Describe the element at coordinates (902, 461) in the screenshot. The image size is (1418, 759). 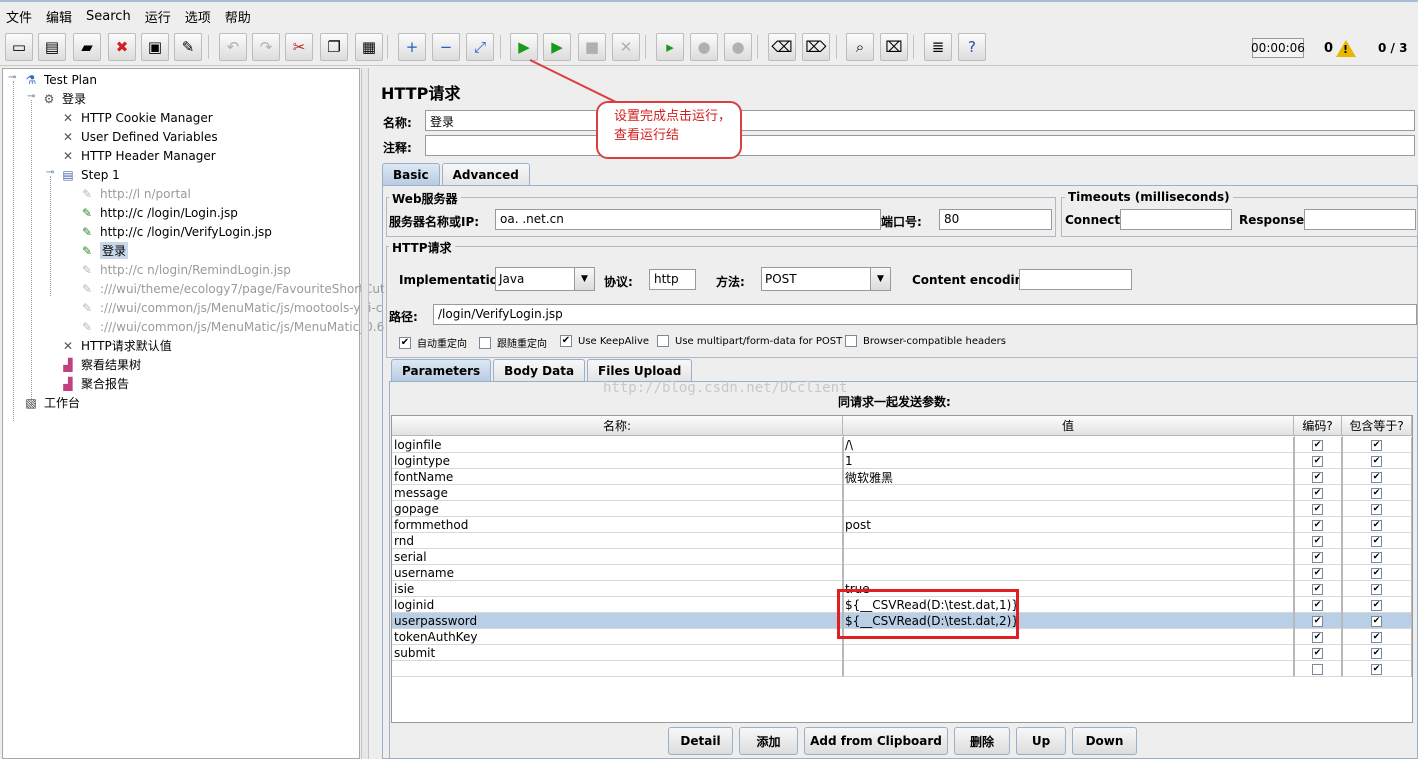
I see `table-row: logintype 1 ✔ ✔` at that location.